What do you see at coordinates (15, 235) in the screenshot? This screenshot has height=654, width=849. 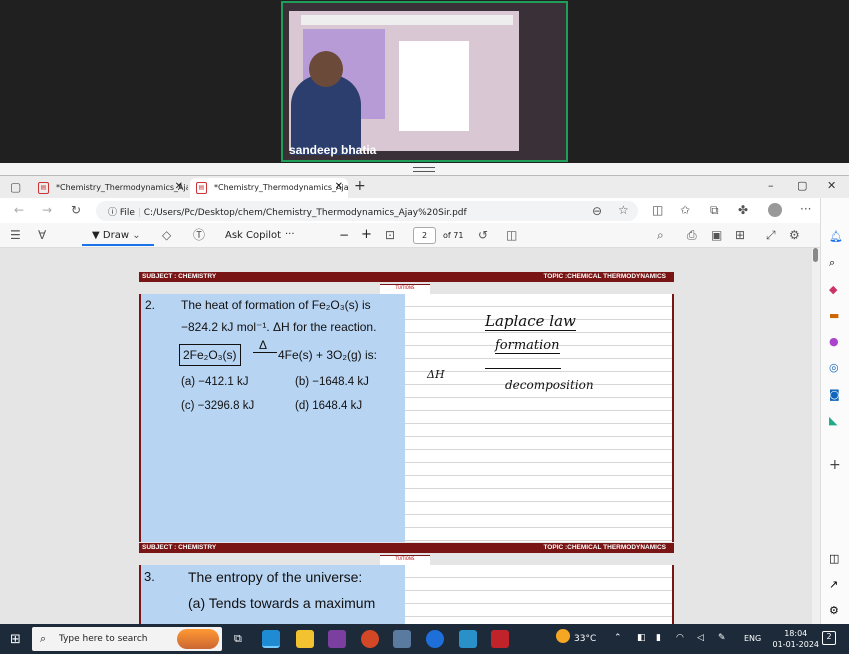 I see `contents-icon: ☰` at bounding box center [15, 235].